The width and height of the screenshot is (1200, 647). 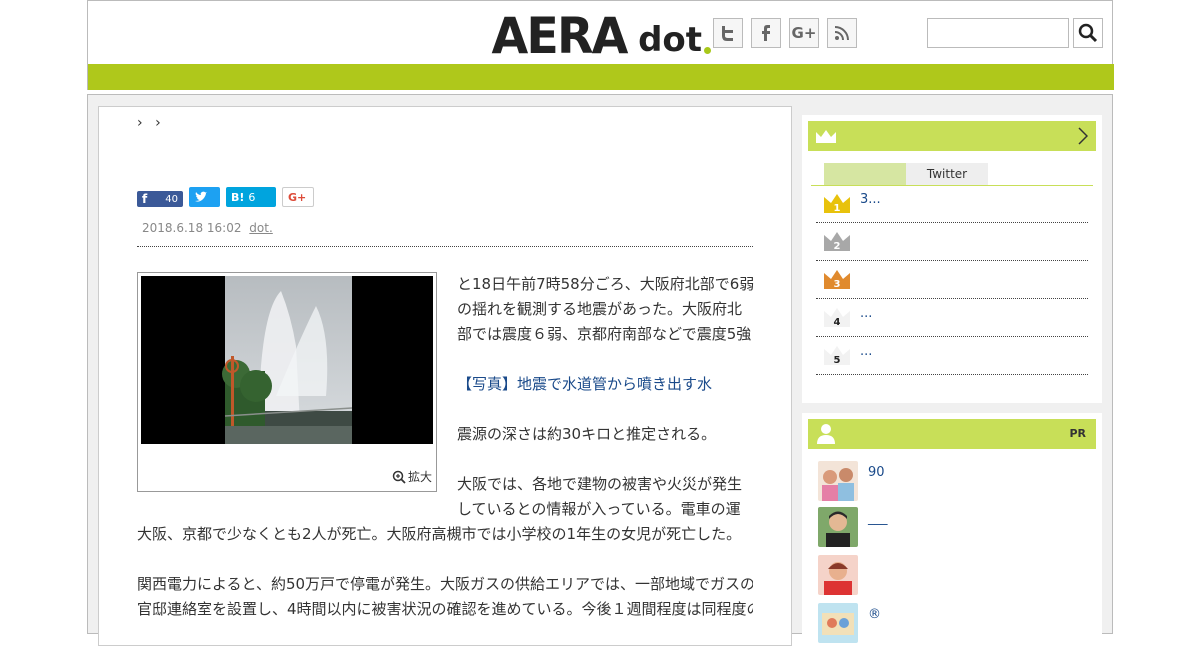 I want to click on photo-image, so click(x=287, y=360).